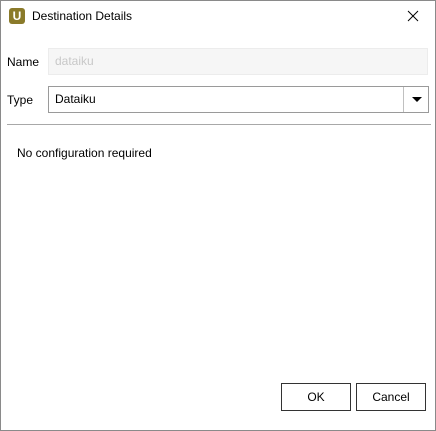 The image size is (436, 431). I want to click on cancel-button: Cancel, so click(391, 397).